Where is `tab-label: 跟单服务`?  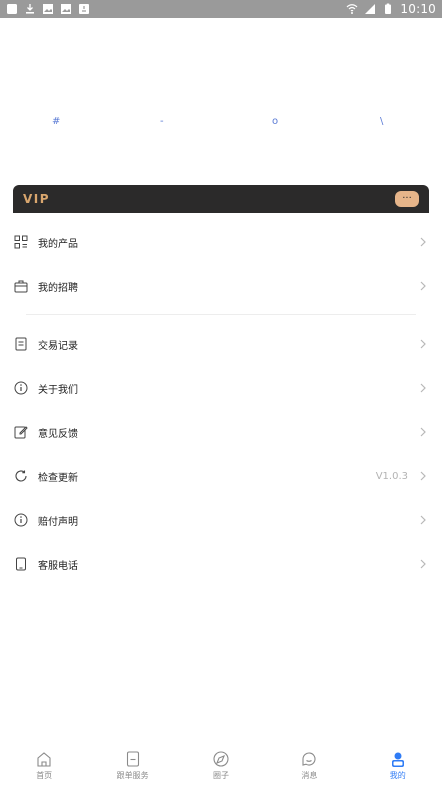 tab-label: 跟单服务 is located at coordinates (132, 775).